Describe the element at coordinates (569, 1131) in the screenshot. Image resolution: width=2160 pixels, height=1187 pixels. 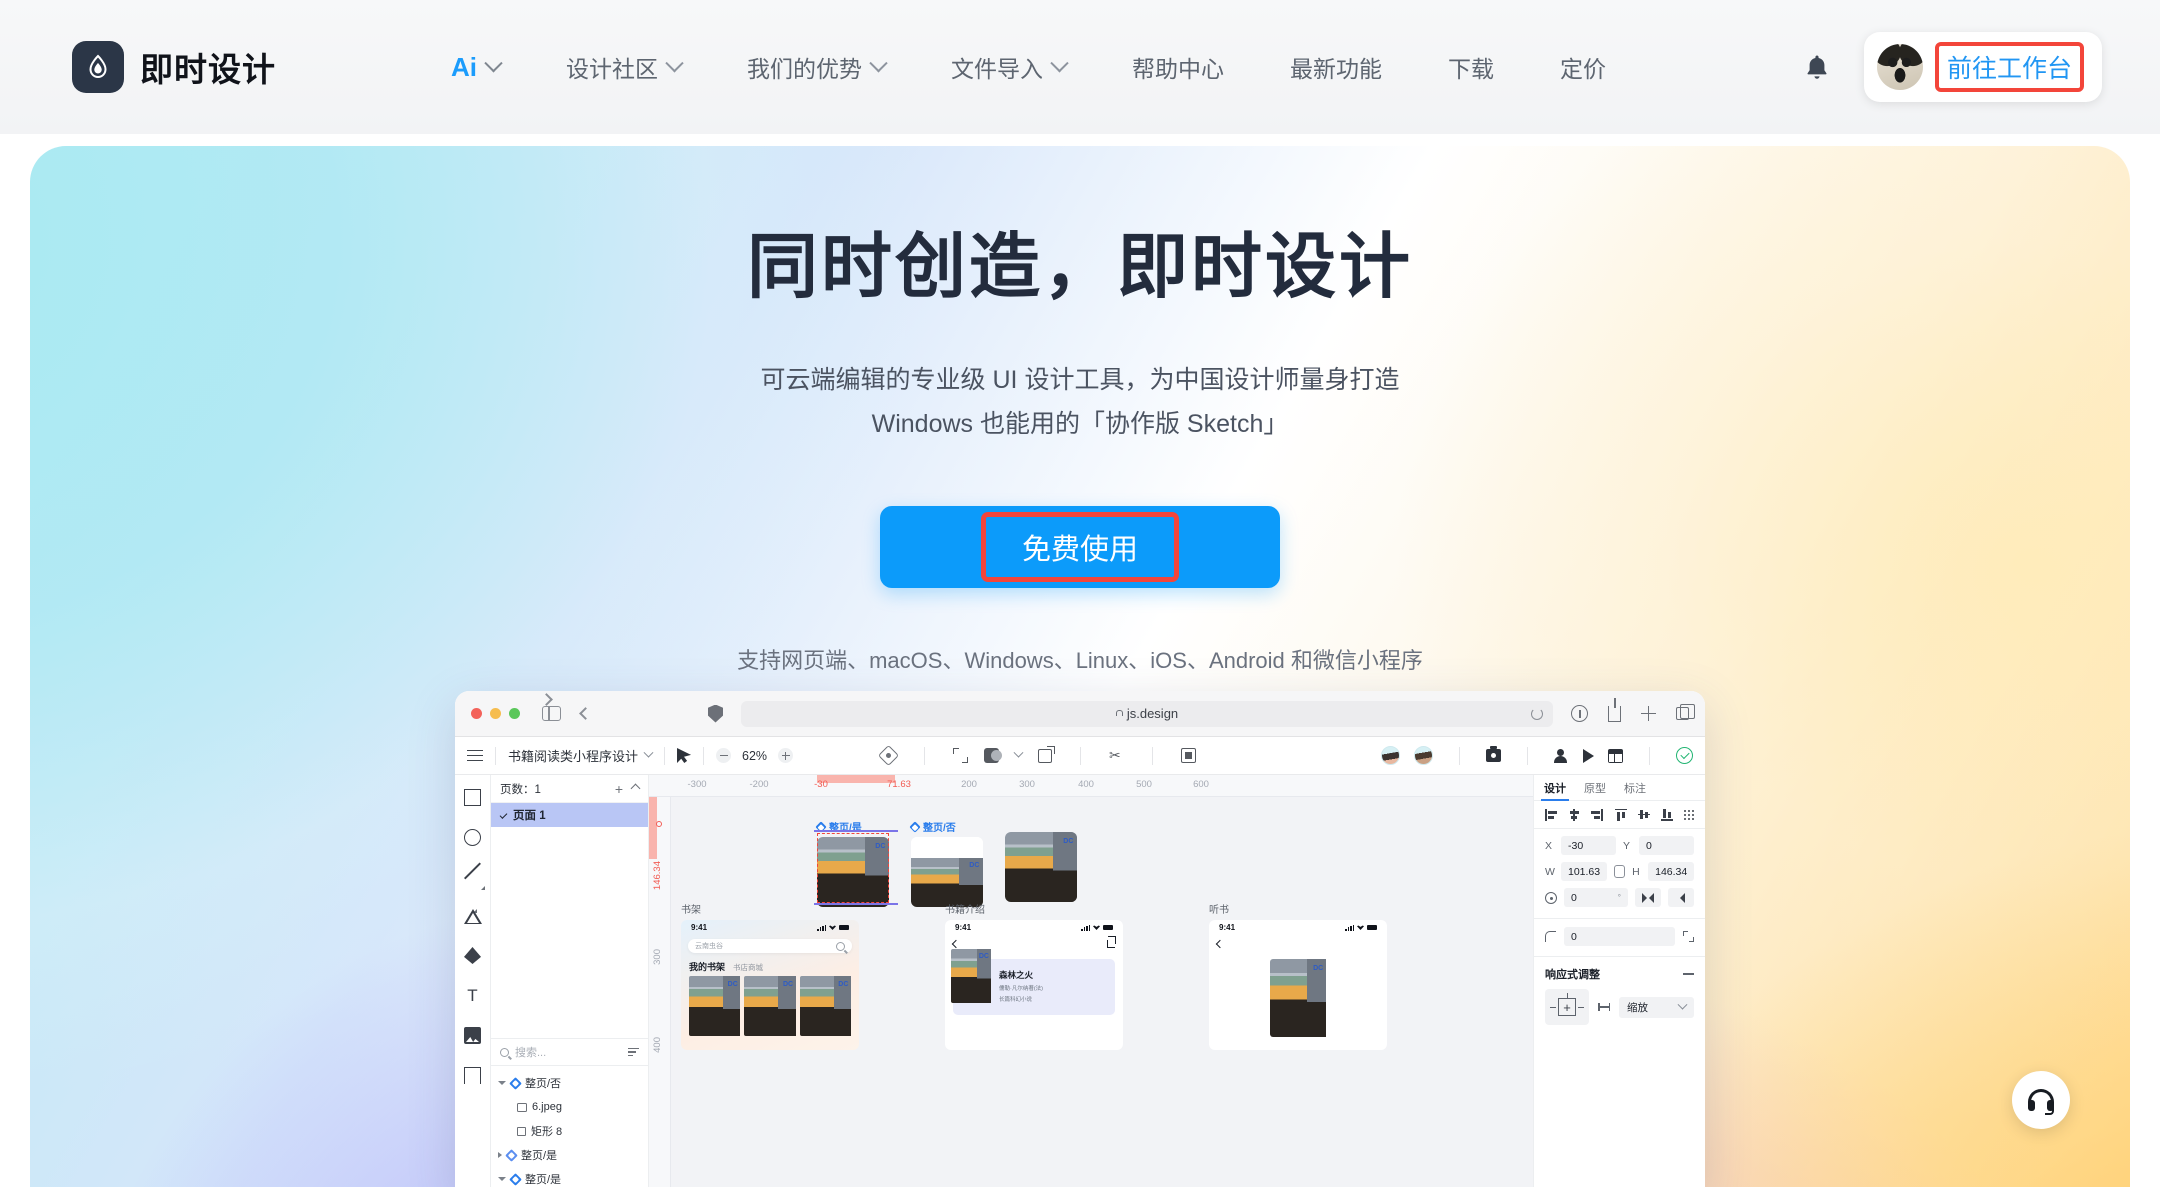
I see `list-item: 矩形 8` at that location.